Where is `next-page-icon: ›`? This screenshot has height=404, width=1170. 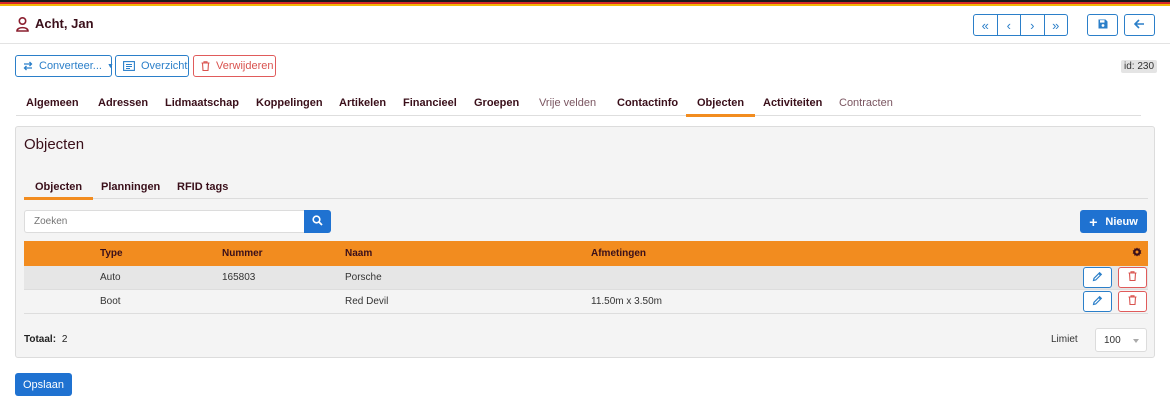 next-page-icon: › is located at coordinates (1032, 25).